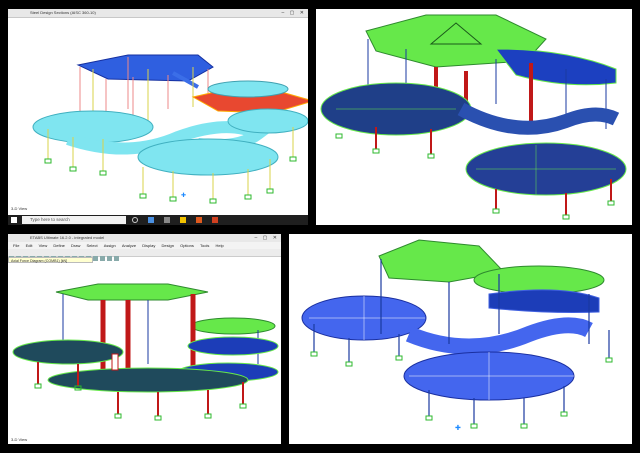 Image resolution: width=640 pixels, height=453 pixels. Describe the element at coordinates (14, 220) in the screenshot. I see `windows-start-icon` at that location.